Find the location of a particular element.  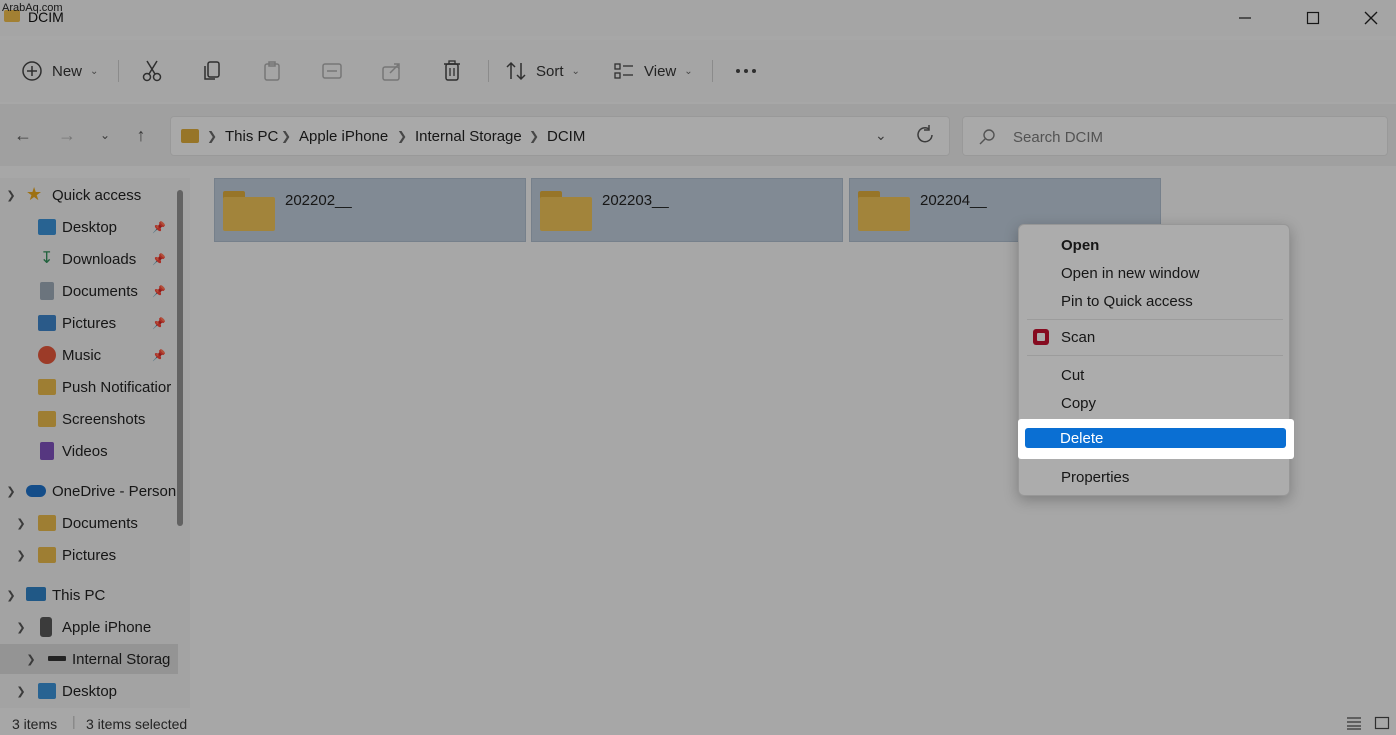

sidebar-item-pc-desktop: ❯ Desktop is located at coordinates (89, 691).